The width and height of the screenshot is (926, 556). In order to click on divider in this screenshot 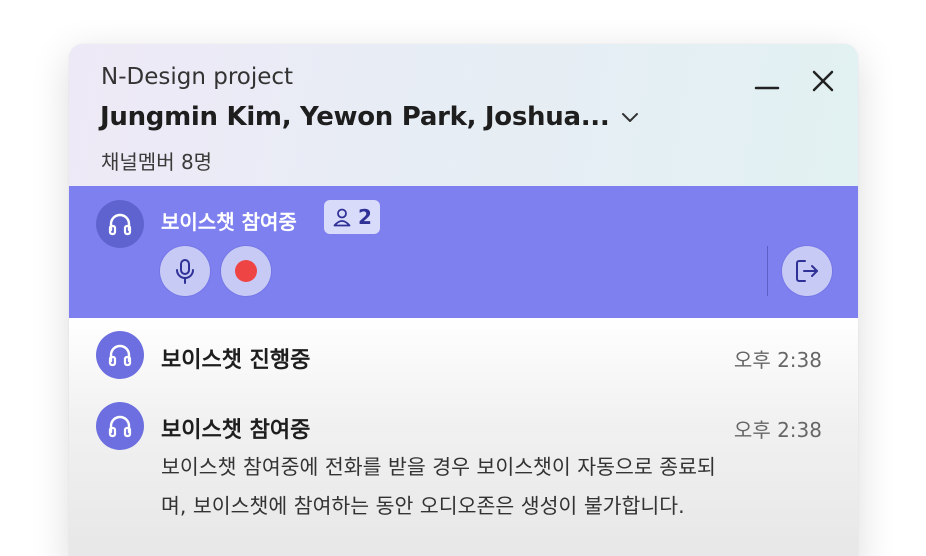, I will do `click(767, 271)`.